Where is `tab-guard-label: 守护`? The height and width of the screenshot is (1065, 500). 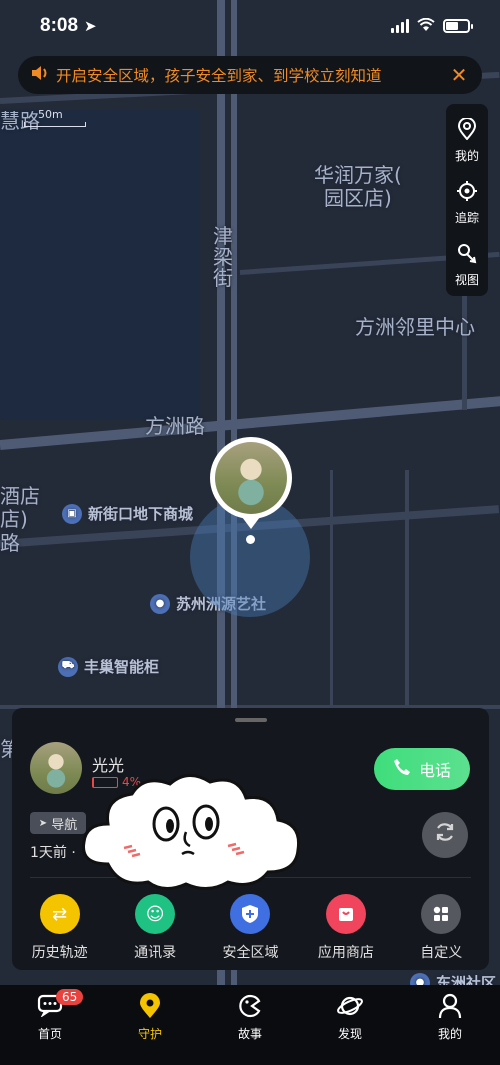
tab-guard-label: 守护 is located at coordinates (149, 1034).